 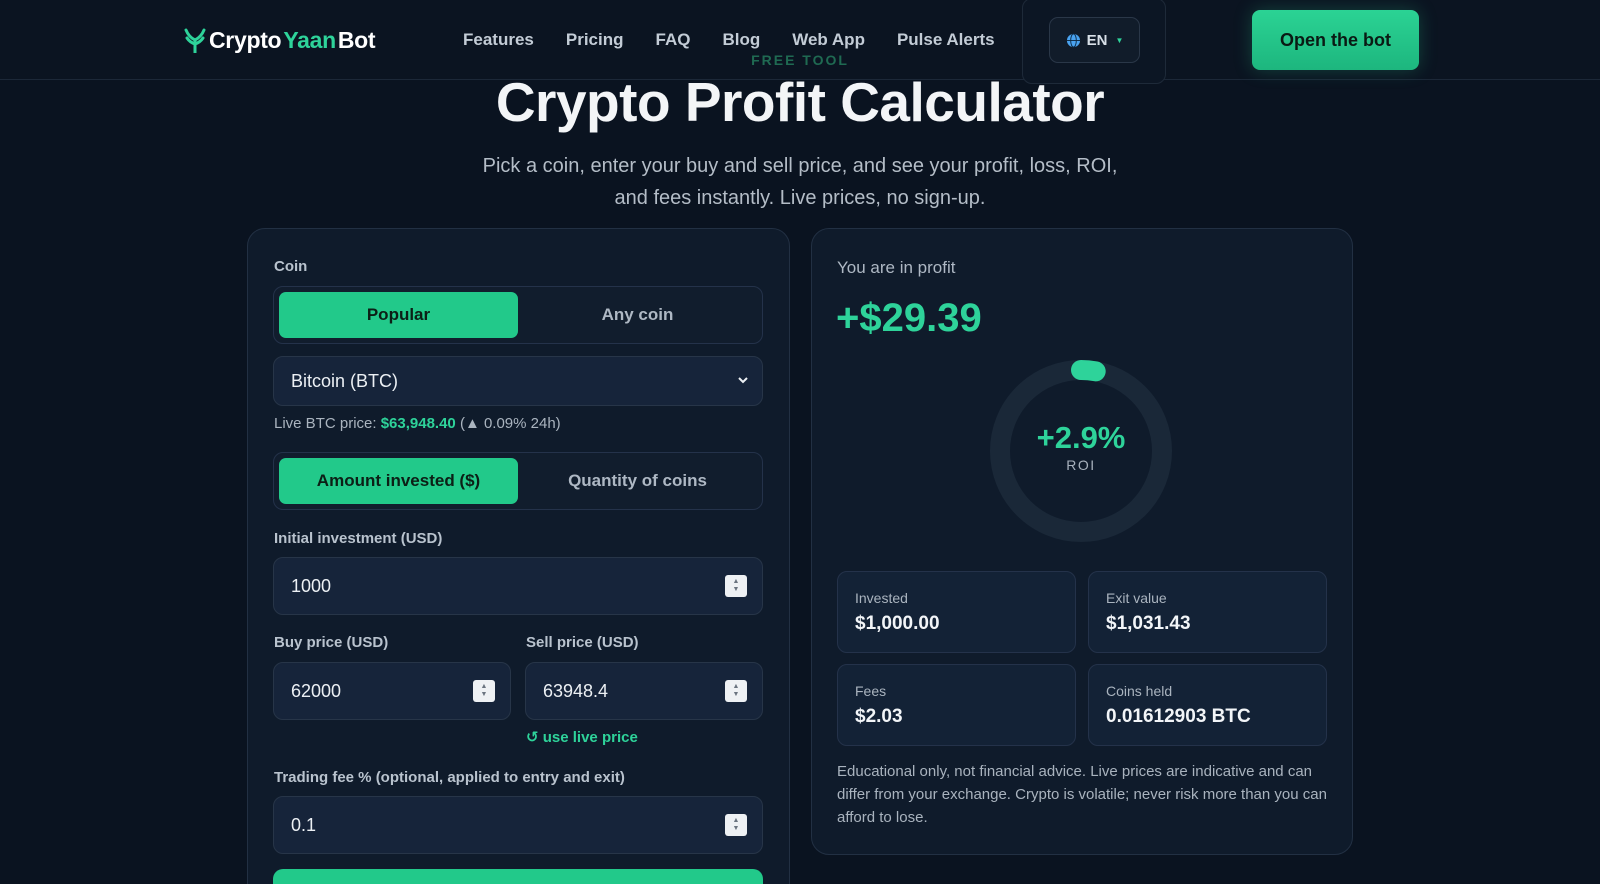 I want to click on nav-blog: Blog, so click(x=741, y=40).